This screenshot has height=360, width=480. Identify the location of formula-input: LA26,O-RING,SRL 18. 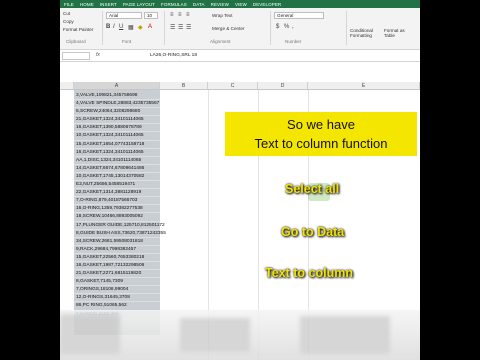
(173, 55).